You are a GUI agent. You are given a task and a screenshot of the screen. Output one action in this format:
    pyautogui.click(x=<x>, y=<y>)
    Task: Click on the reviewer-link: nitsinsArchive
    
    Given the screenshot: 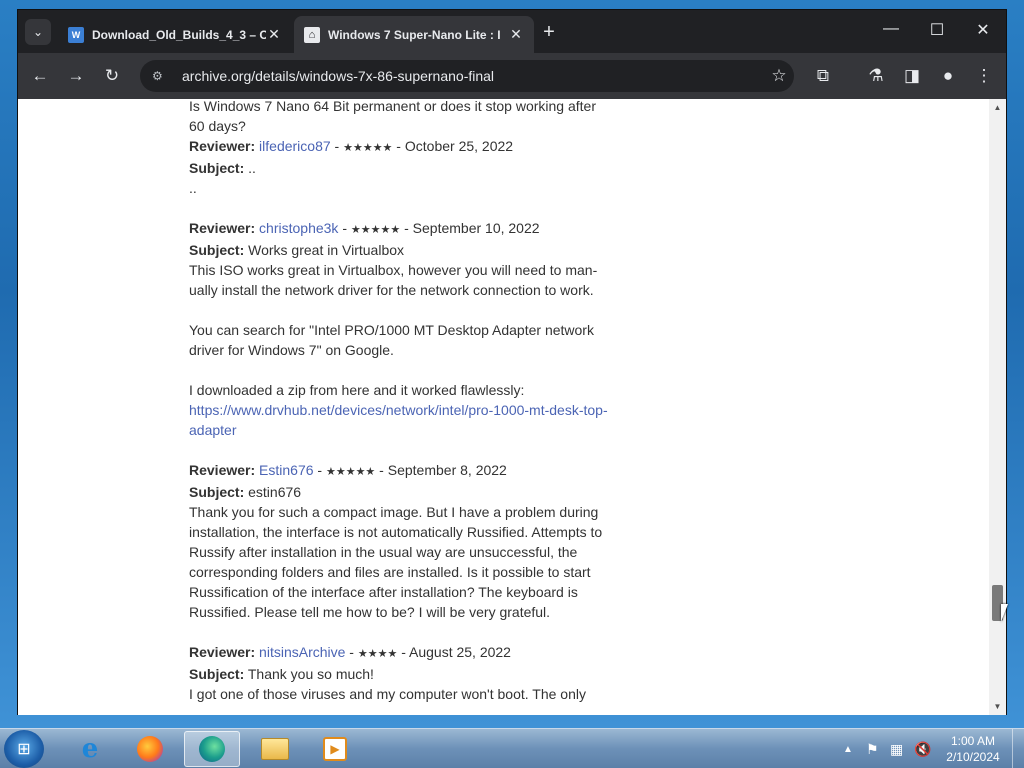 What is the action you would take?
    pyautogui.click(x=302, y=652)
    